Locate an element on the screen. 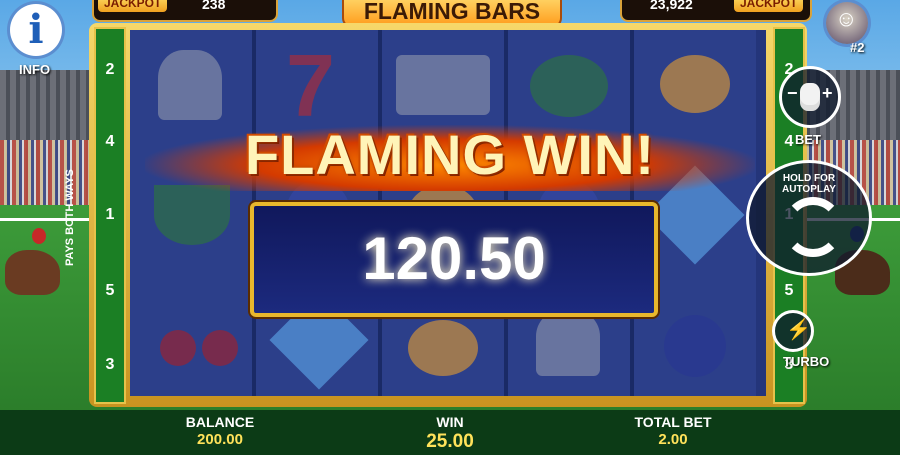  win-display: WIN 25.00 is located at coordinates (450, 431).